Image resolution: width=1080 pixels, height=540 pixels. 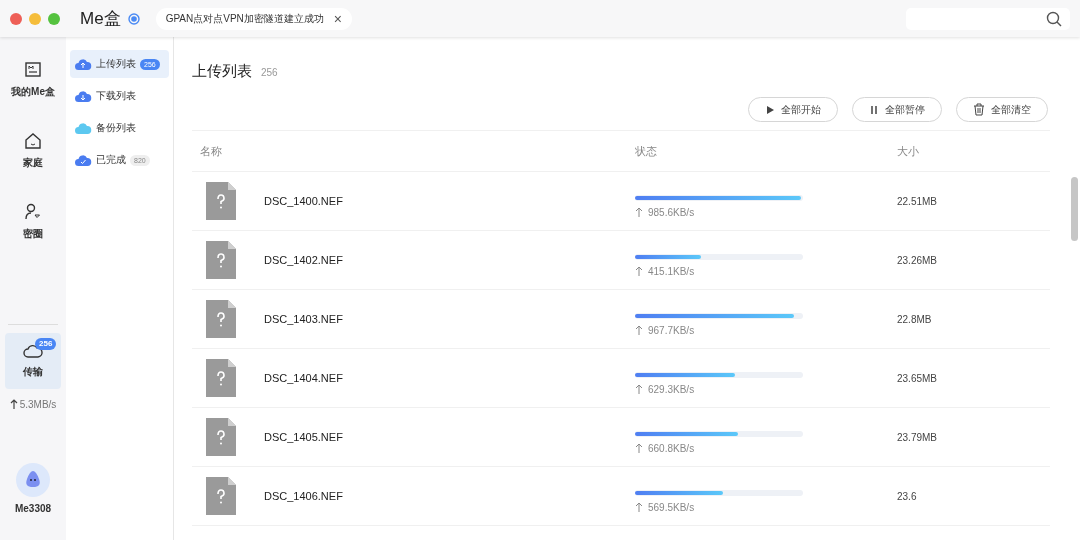 I want to click on home-icon, so click(x=33, y=141).